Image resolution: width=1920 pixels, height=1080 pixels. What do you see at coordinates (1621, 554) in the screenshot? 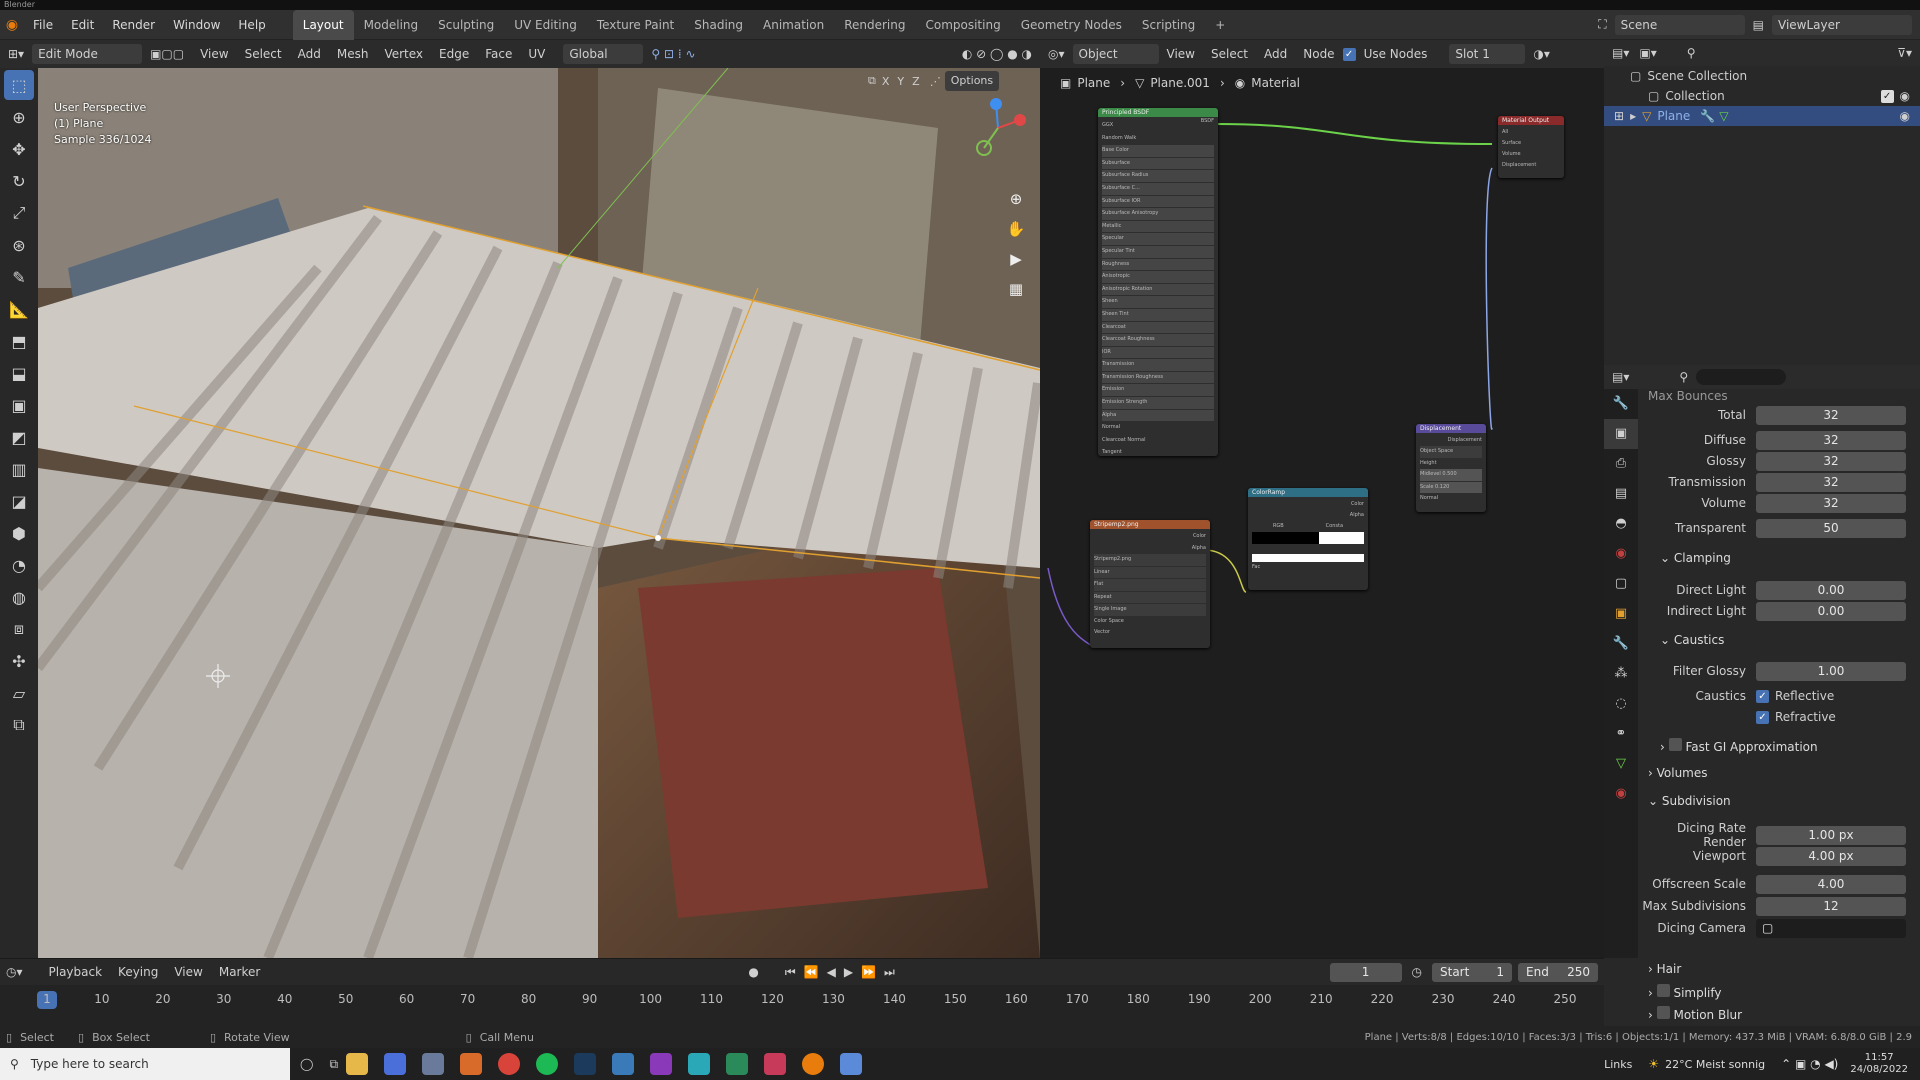
I see `world-tab-icon: ◉` at bounding box center [1621, 554].